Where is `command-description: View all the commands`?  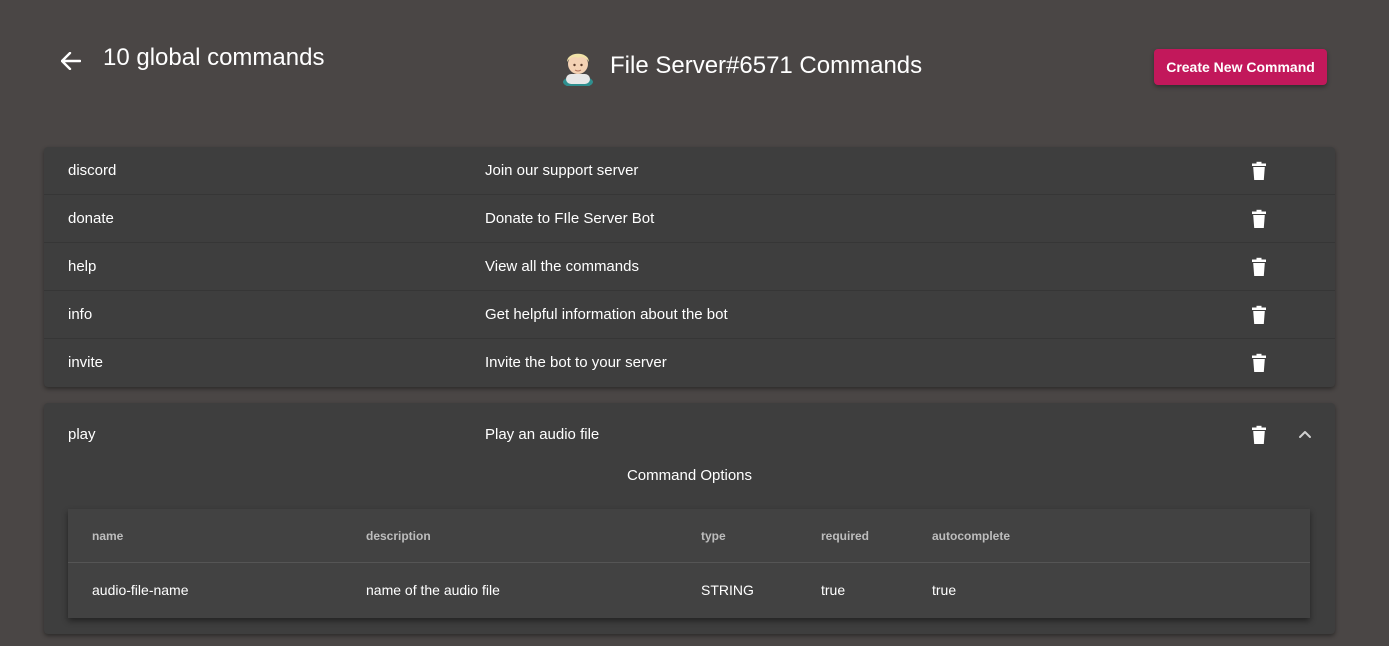
command-description: View all the commands is located at coordinates (562, 266).